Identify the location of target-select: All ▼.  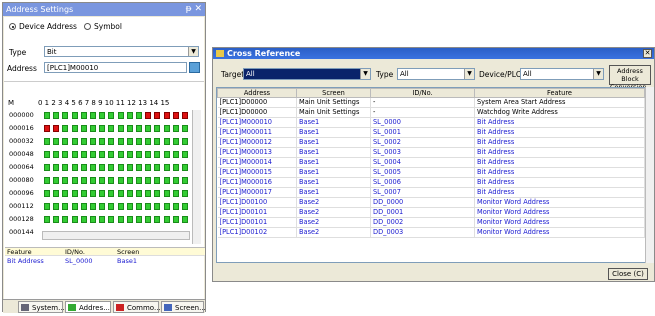
(307, 74).